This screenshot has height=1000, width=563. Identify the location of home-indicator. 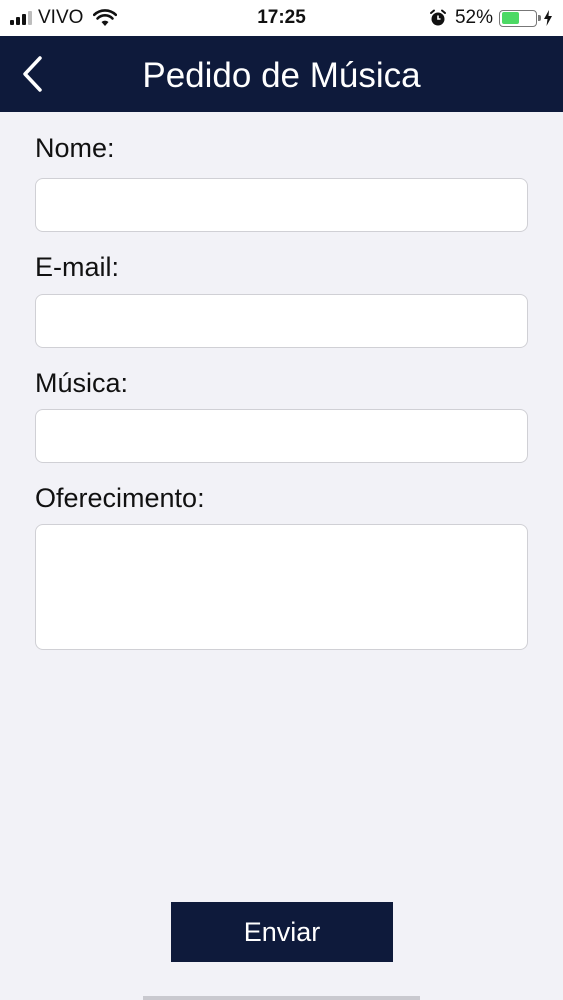
(281, 998).